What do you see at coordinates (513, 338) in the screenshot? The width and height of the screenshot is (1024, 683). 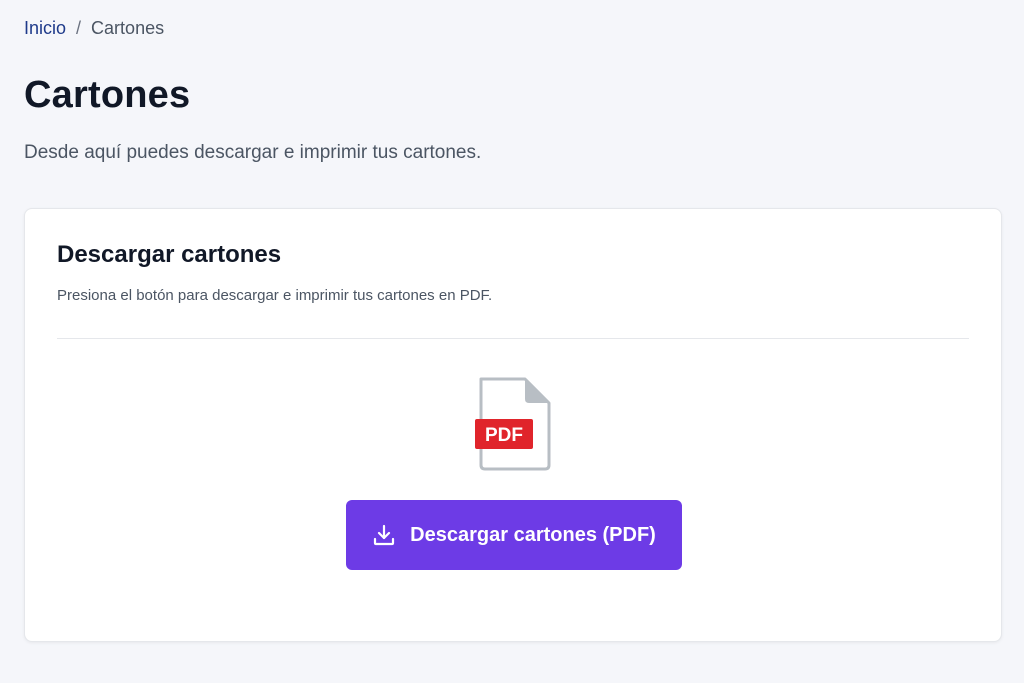 I see `card-divider` at bounding box center [513, 338].